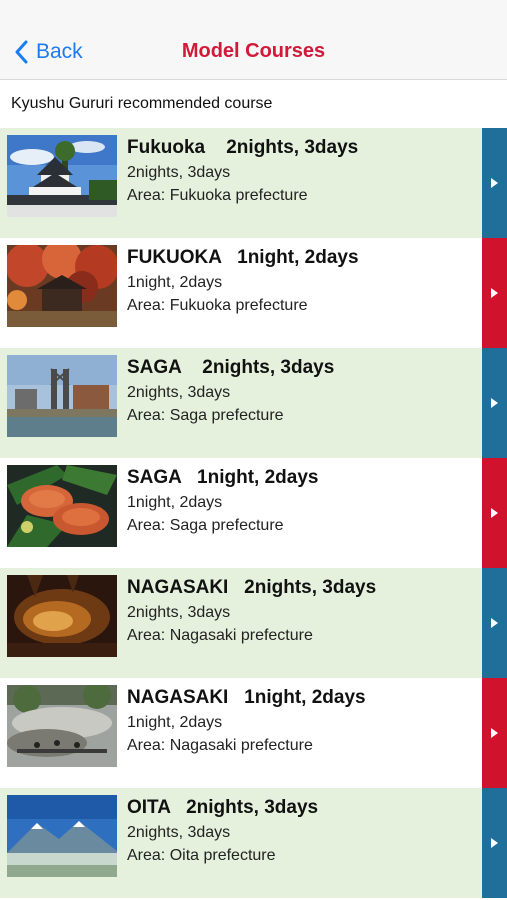  Describe the element at coordinates (302, 501) in the screenshot. I see `course-info: SAGA 1night, 2days 1night, 2days Area` at that location.